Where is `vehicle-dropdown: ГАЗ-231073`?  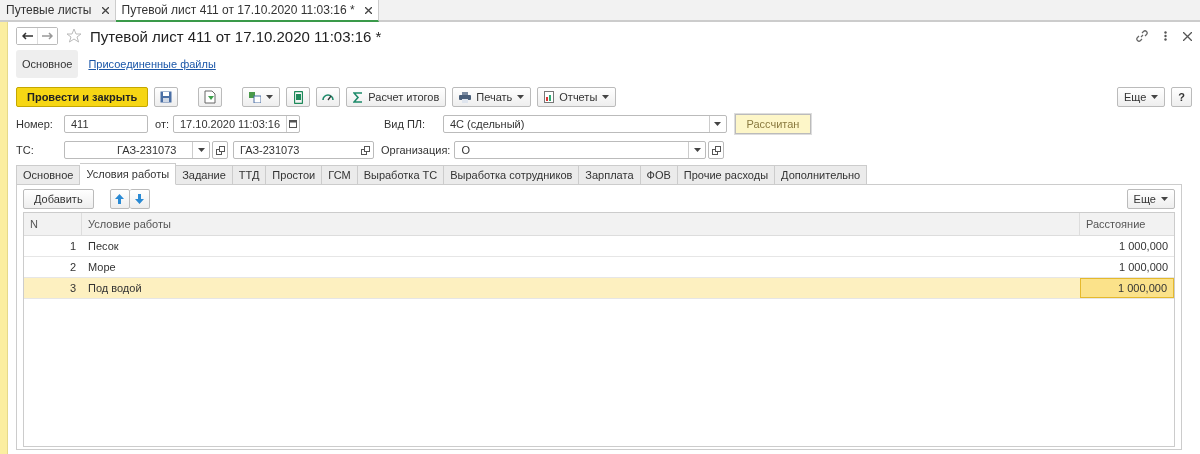 vehicle-dropdown: ГАЗ-231073 is located at coordinates (137, 150).